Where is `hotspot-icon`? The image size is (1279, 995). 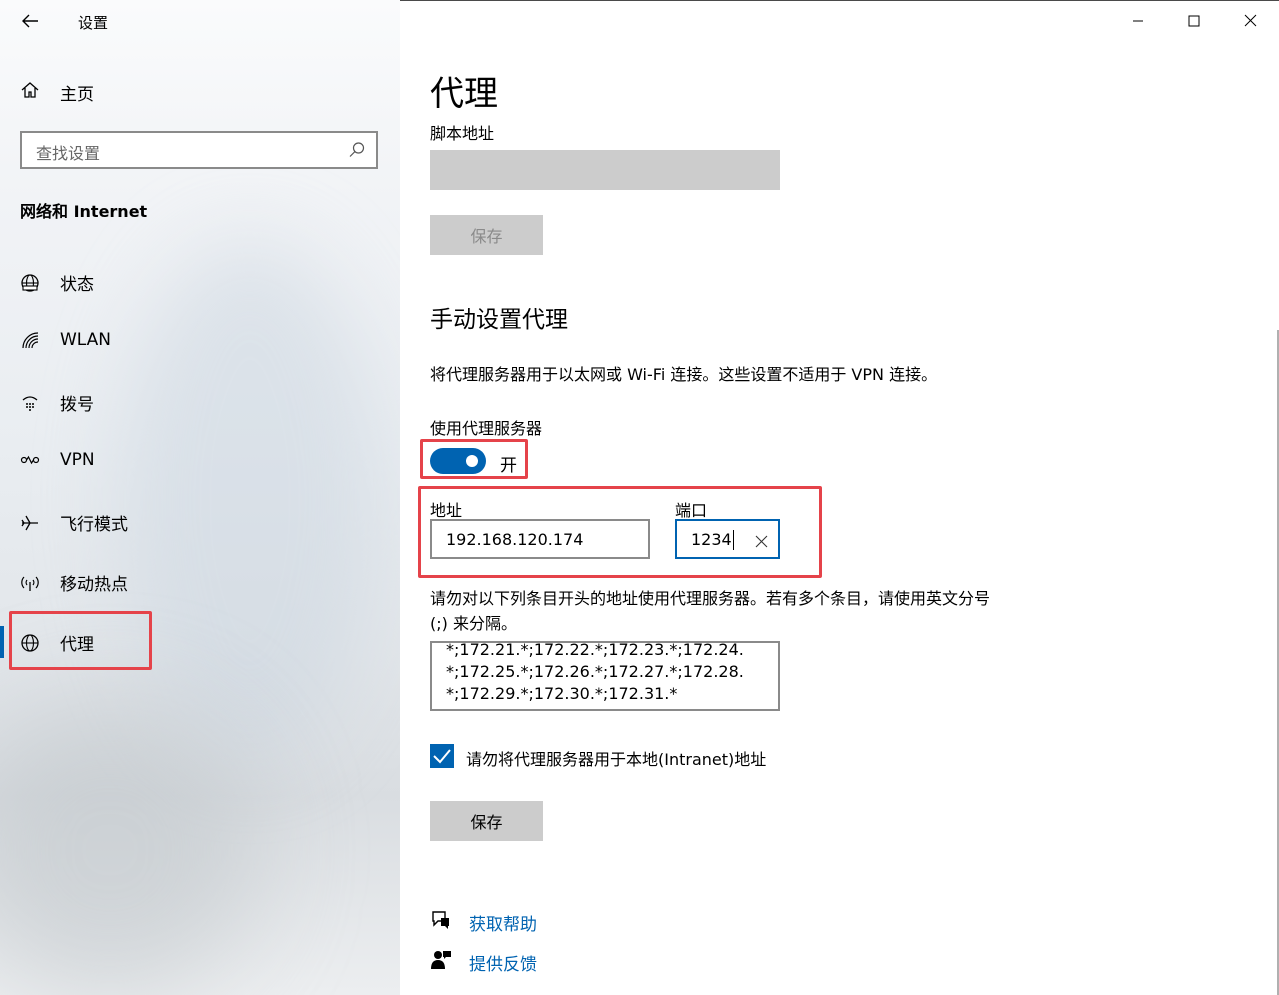
hotspot-icon is located at coordinates (30, 583).